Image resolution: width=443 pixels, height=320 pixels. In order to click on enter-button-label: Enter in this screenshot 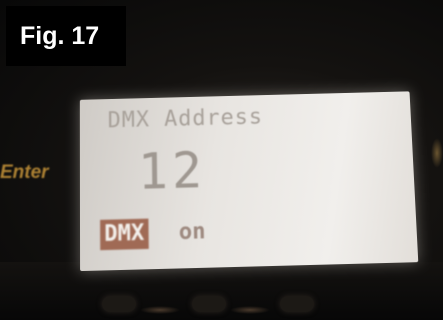, I will do `click(24, 173)`.